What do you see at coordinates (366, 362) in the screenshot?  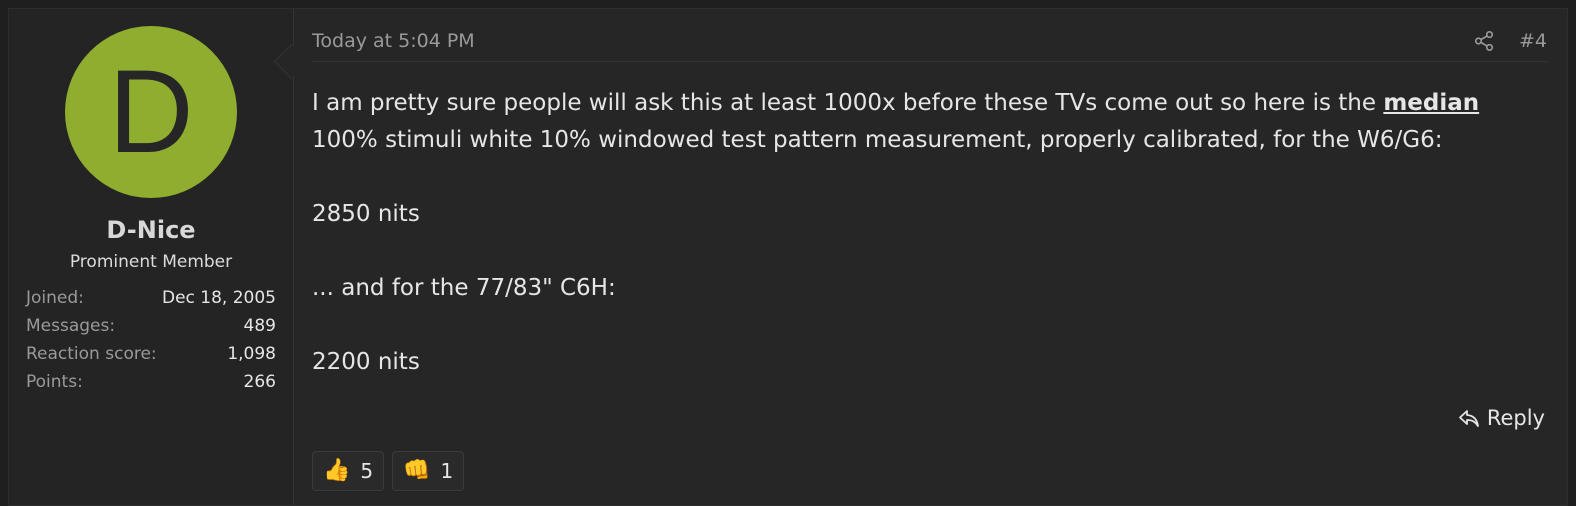 I see `post-paragraph: 2200 nits` at bounding box center [366, 362].